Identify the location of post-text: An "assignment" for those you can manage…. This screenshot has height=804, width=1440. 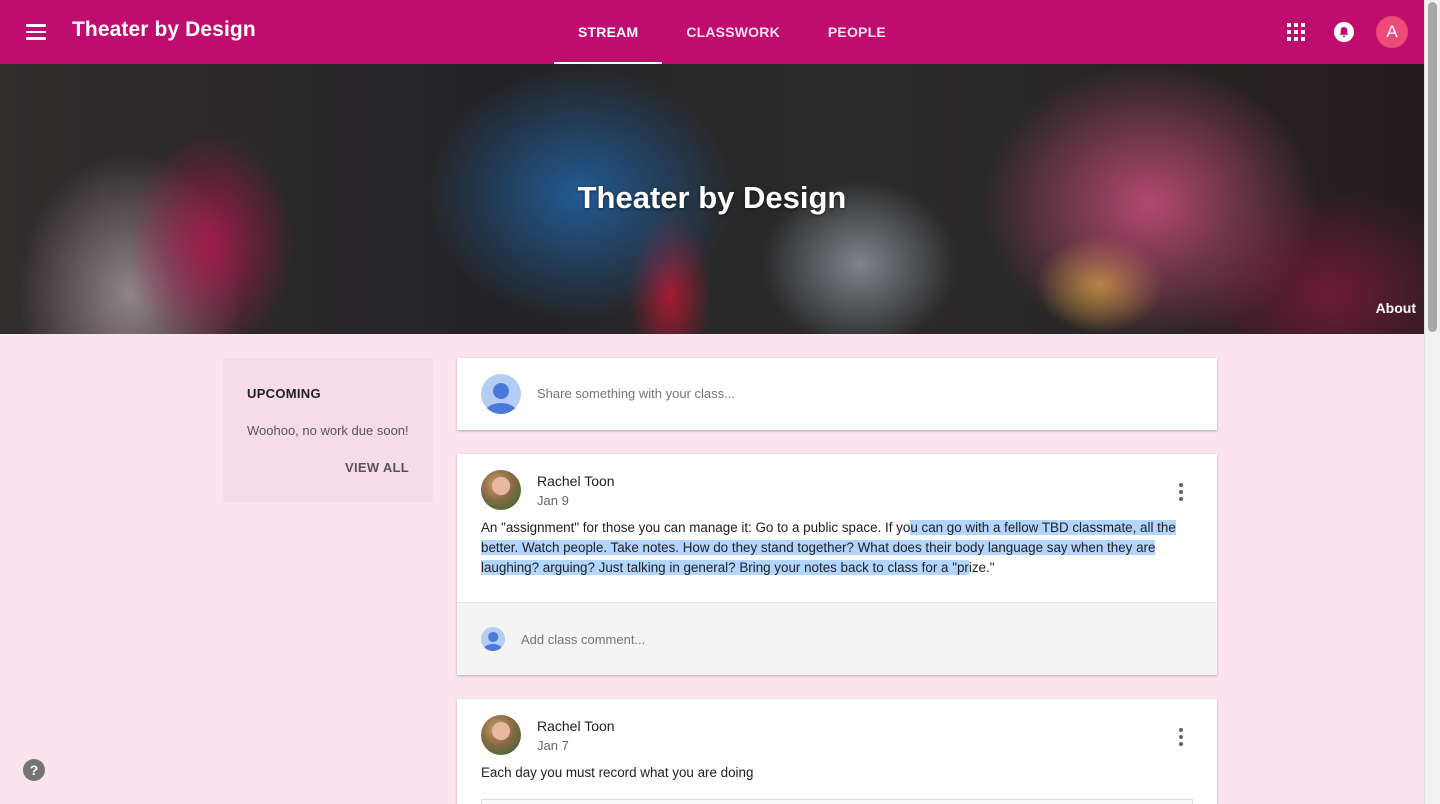
(696, 527).